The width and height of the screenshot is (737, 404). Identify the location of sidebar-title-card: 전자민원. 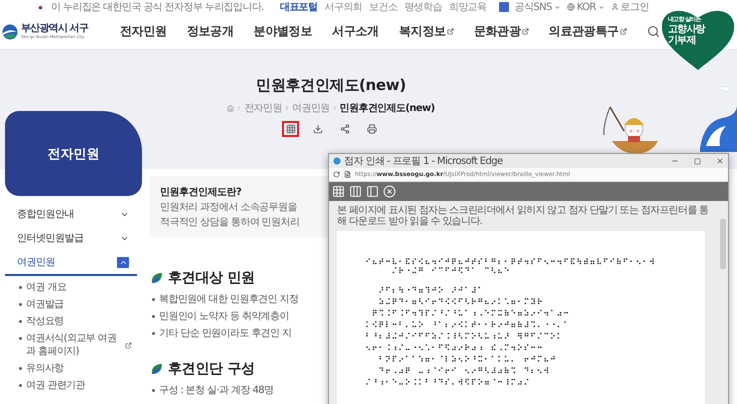
(73, 153).